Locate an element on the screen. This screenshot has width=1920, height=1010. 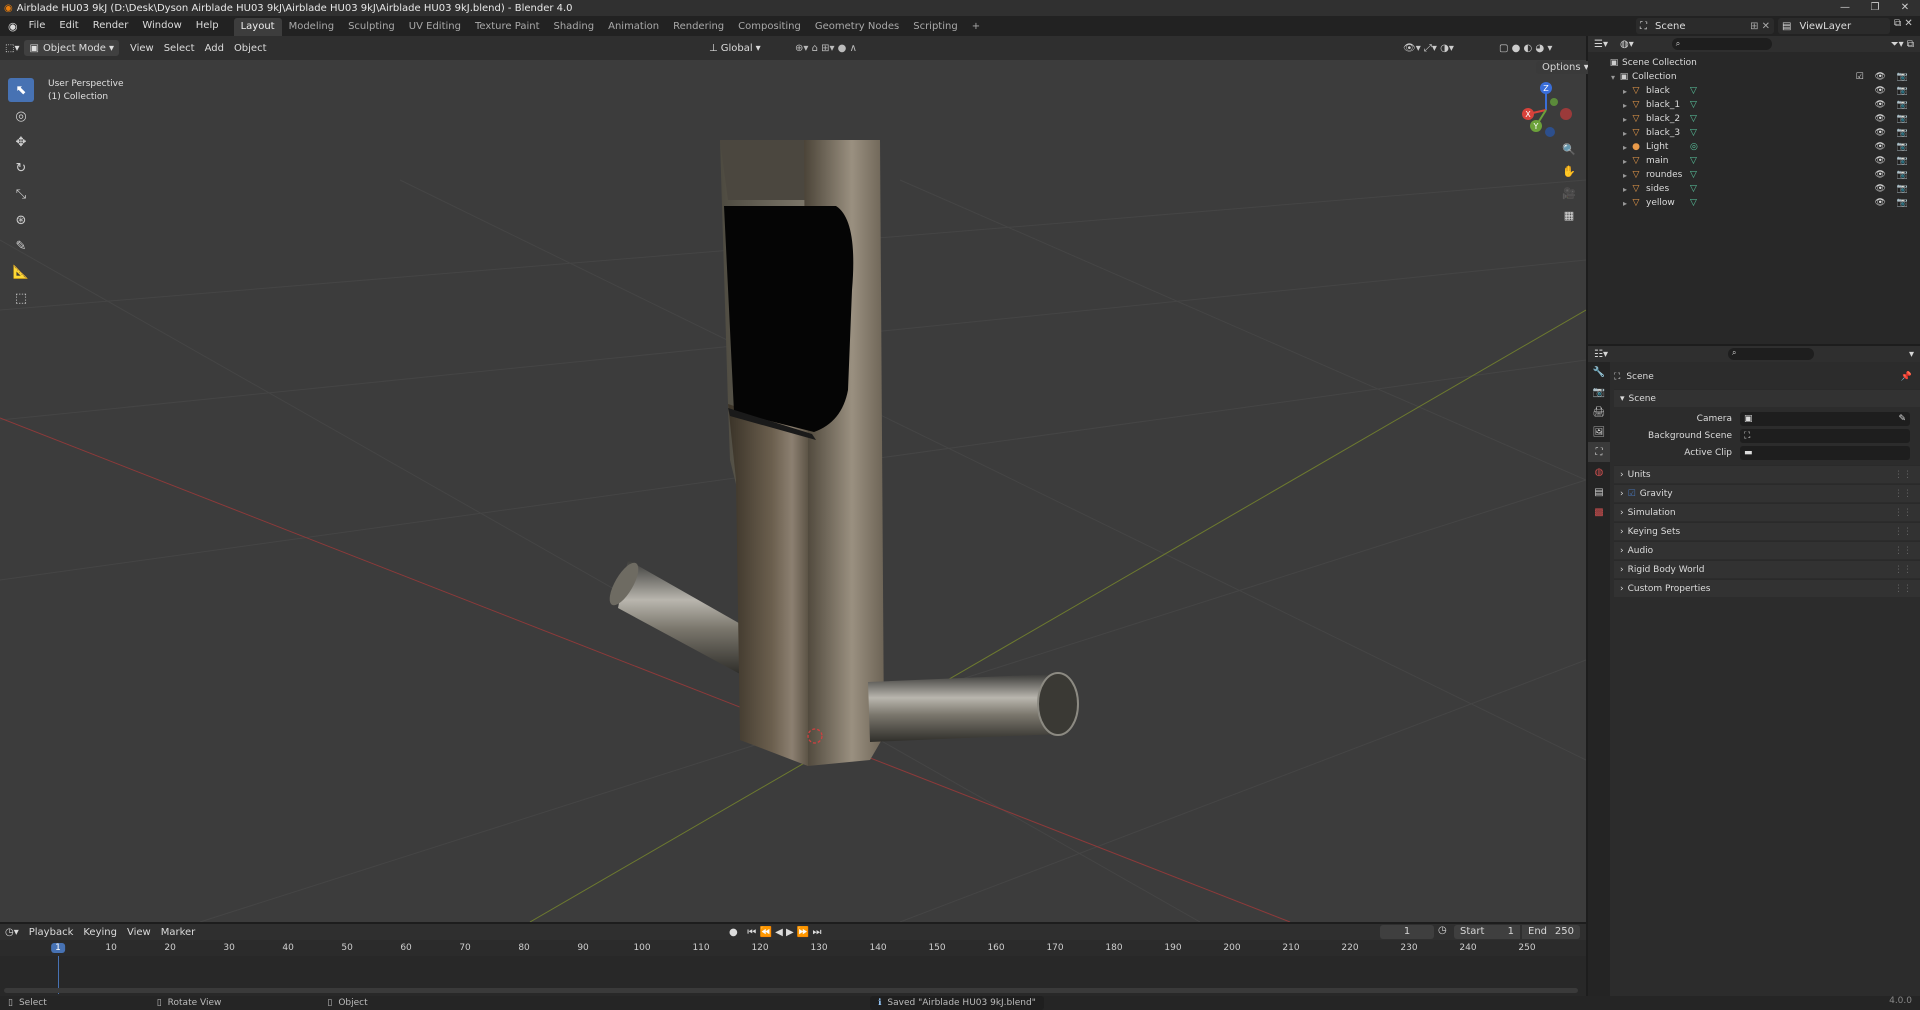
select-box-tool-icon: ⬉ is located at coordinates (21, 90).